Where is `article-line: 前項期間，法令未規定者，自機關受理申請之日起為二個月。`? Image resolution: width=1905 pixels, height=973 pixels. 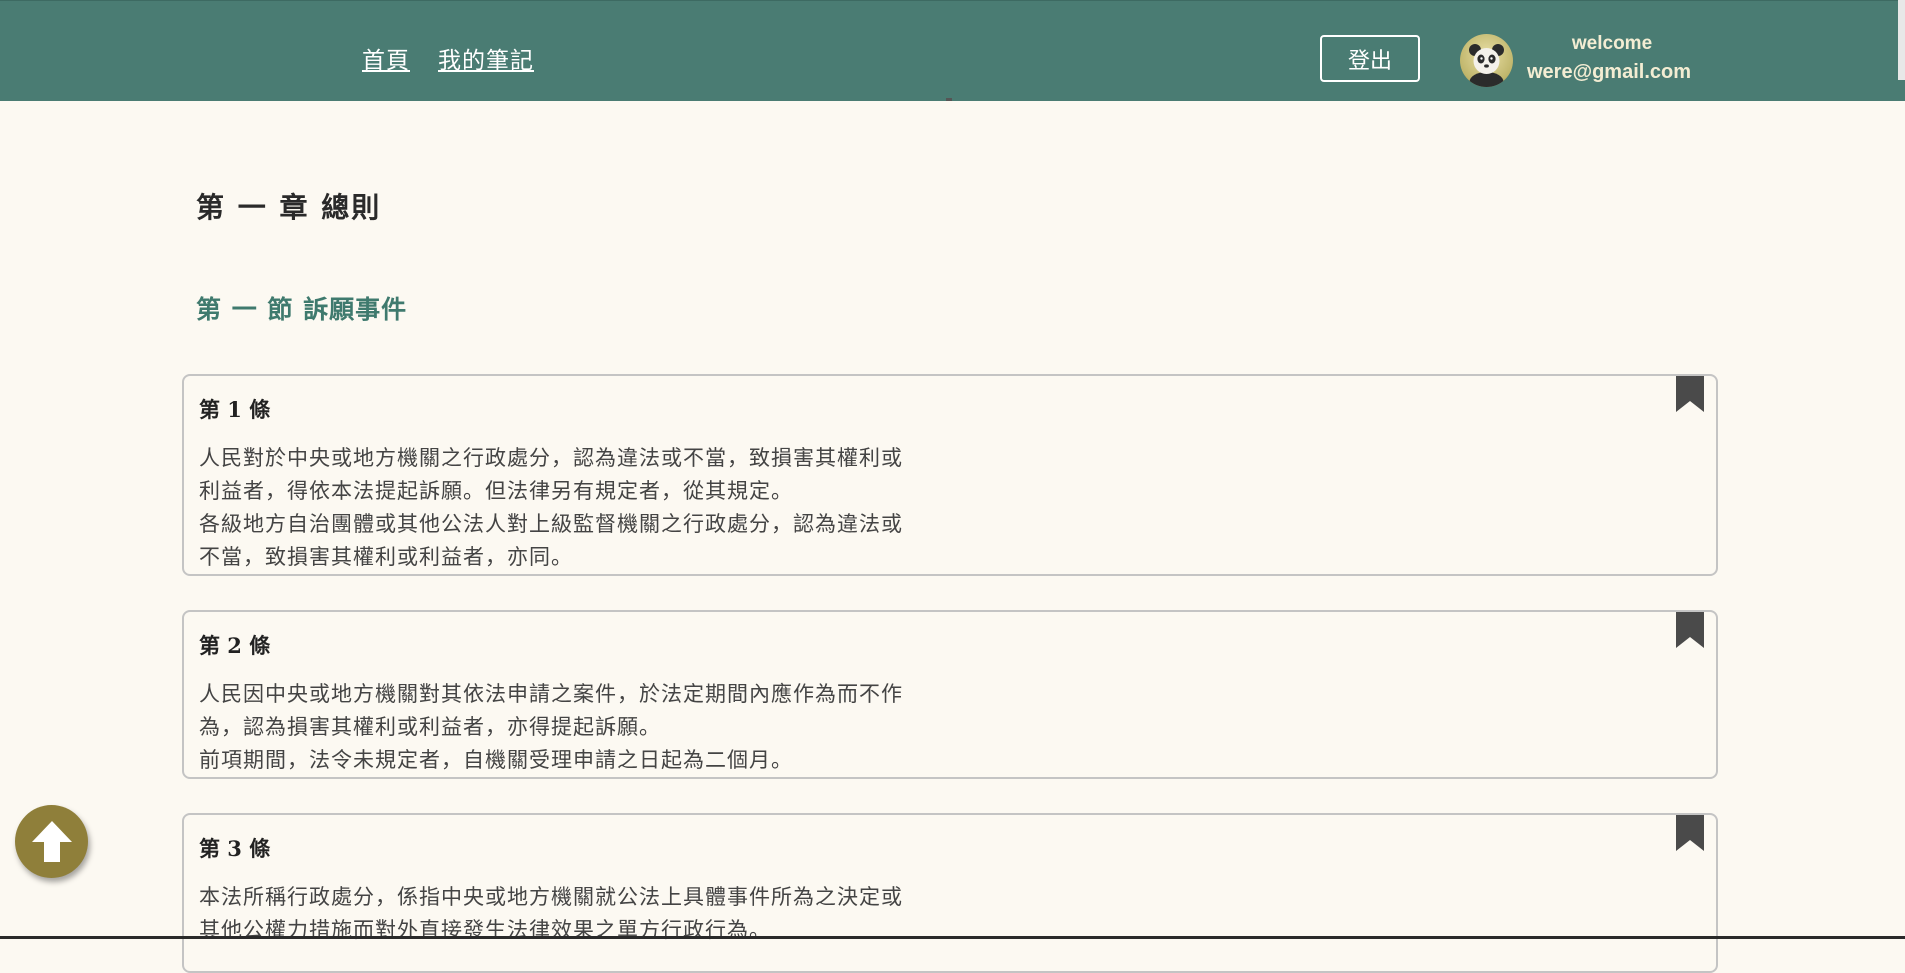 article-line: 前項期間，法令未規定者，自機關受理申請之日起為二個月。 is located at coordinates (496, 760).